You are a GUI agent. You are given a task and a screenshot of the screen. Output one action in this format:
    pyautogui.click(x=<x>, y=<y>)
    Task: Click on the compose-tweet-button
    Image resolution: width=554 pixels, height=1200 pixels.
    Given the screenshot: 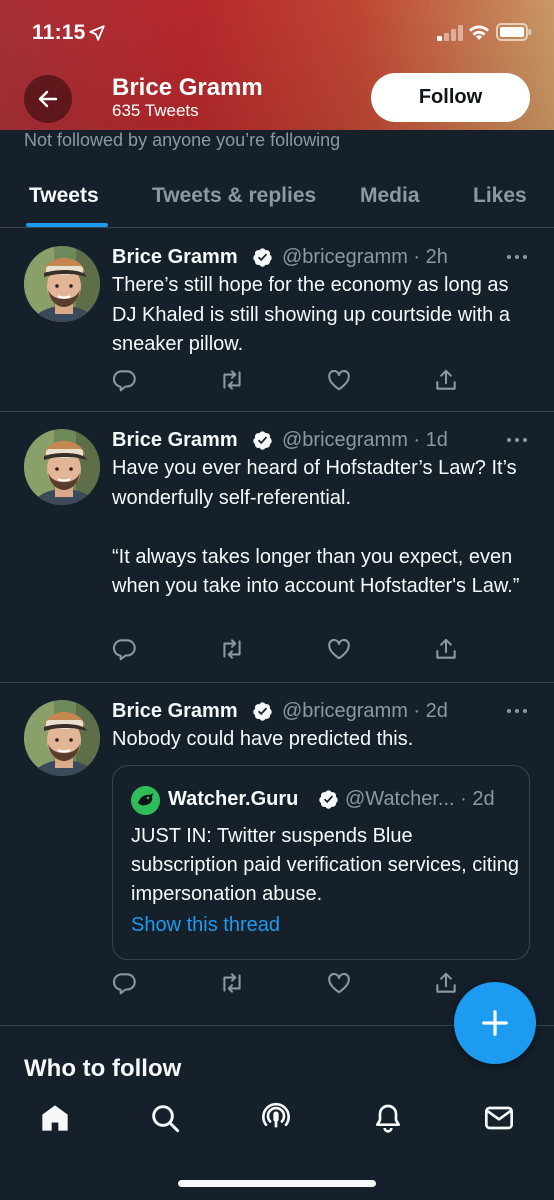 What is the action you would take?
    pyautogui.click(x=495, y=1023)
    